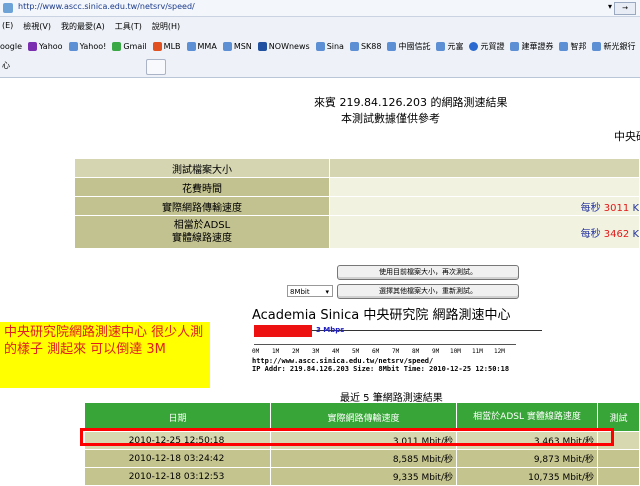 Image resolution: width=640 pixels, height=486 pixels. I want to click on result-label: 測試檔案大小, so click(202, 168).